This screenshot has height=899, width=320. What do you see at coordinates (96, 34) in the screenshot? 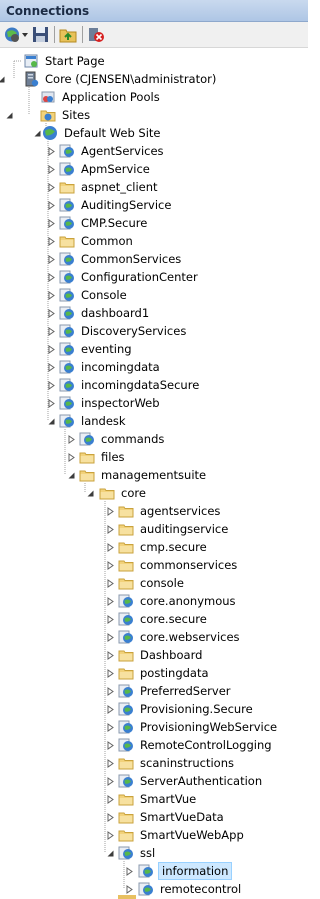
I see `disconnect-icon` at bounding box center [96, 34].